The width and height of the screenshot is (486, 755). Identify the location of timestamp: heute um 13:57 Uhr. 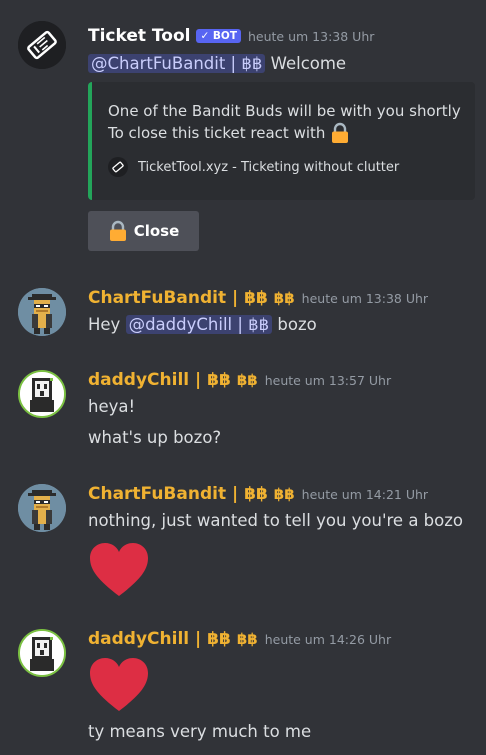
(328, 380).